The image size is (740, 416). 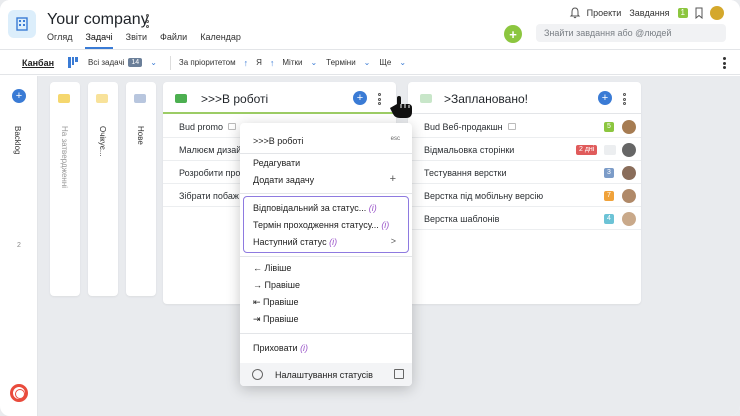 I want to click on tab-overview: Огляд, so click(x=59, y=40).